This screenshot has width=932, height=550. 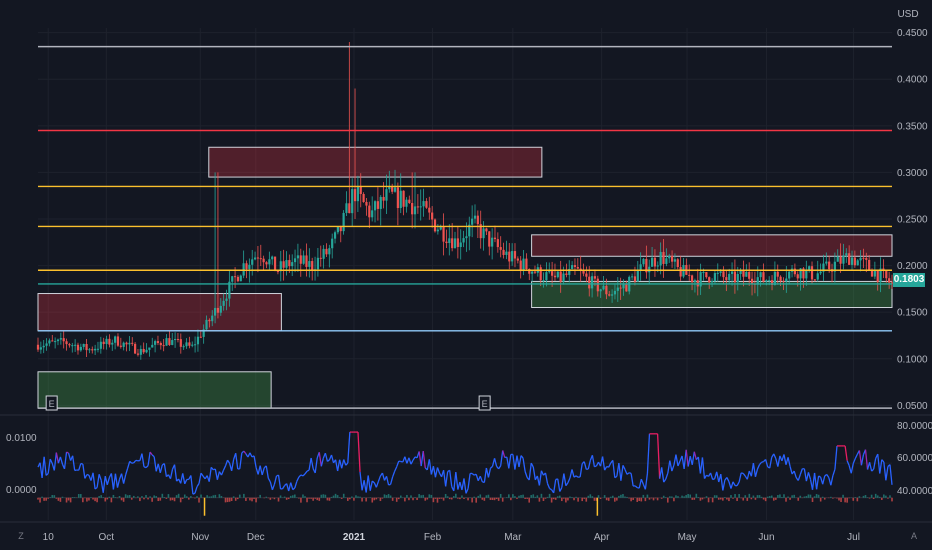 I want to click on oscillator-right-tick: 40.0000, so click(x=914, y=491).